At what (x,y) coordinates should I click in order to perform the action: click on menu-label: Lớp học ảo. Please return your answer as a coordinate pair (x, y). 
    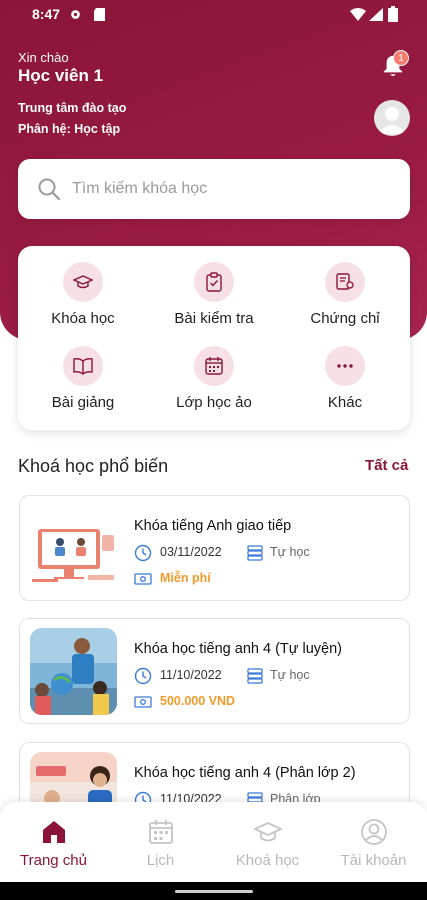
    Looking at the image, I should click on (214, 402).